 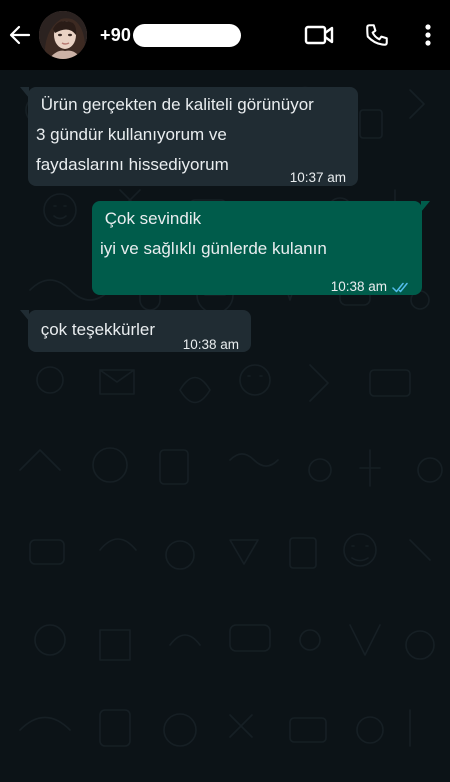 What do you see at coordinates (132, 164) in the screenshot?
I see `message-line: faydaslarını hissediyorum` at bounding box center [132, 164].